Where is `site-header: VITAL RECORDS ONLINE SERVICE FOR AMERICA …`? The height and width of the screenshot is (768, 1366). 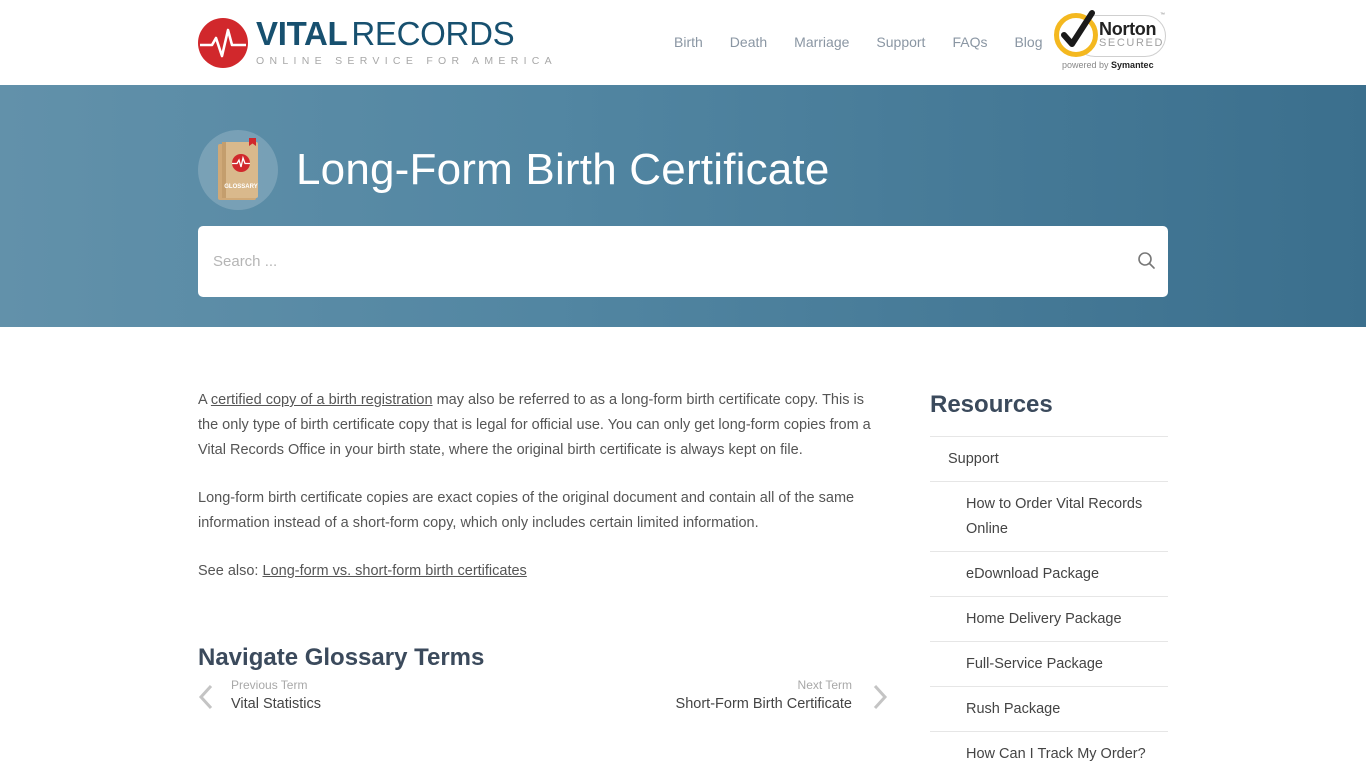 site-header: VITAL RECORDS ONLINE SERVICE FOR AMERICA … is located at coordinates (683, 42).